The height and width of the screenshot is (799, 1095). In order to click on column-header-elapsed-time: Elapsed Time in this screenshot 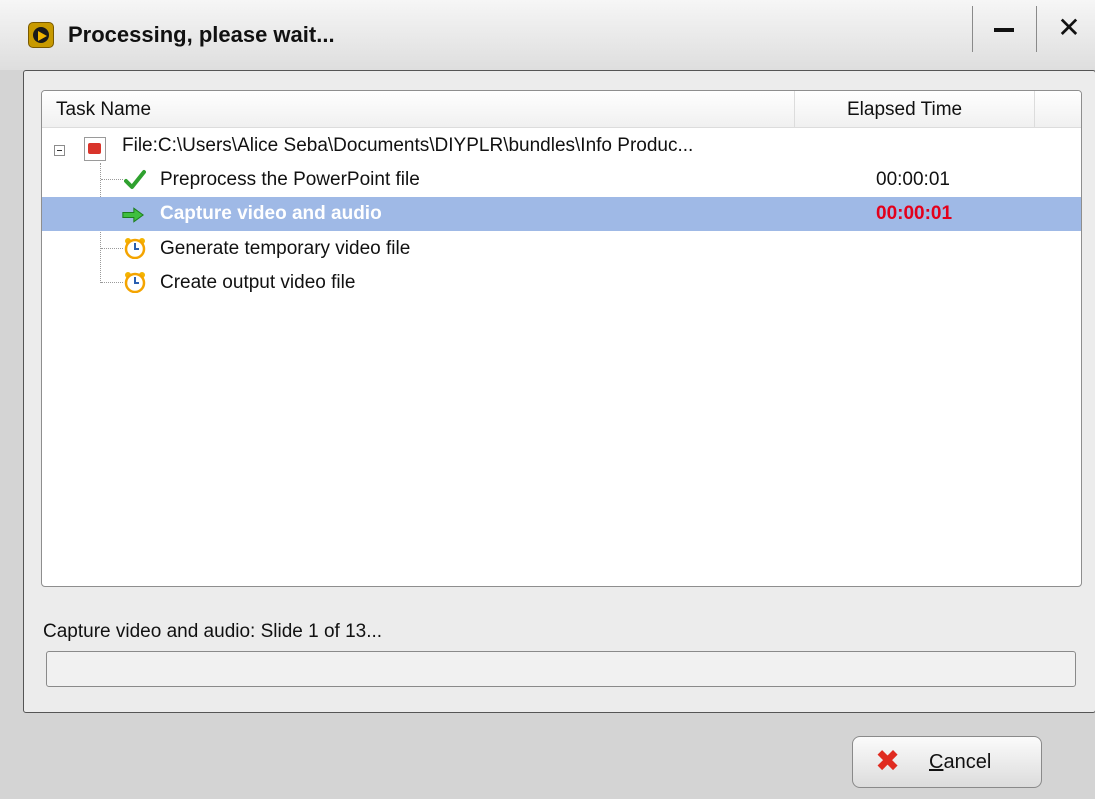, I will do `click(904, 110)`.